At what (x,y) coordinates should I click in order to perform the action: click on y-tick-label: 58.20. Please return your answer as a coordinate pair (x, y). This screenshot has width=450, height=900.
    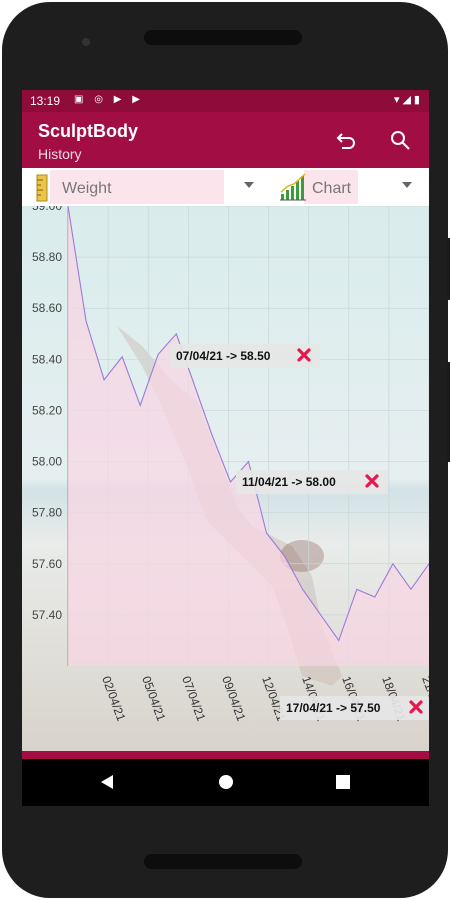
    Looking at the image, I should click on (47, 410).